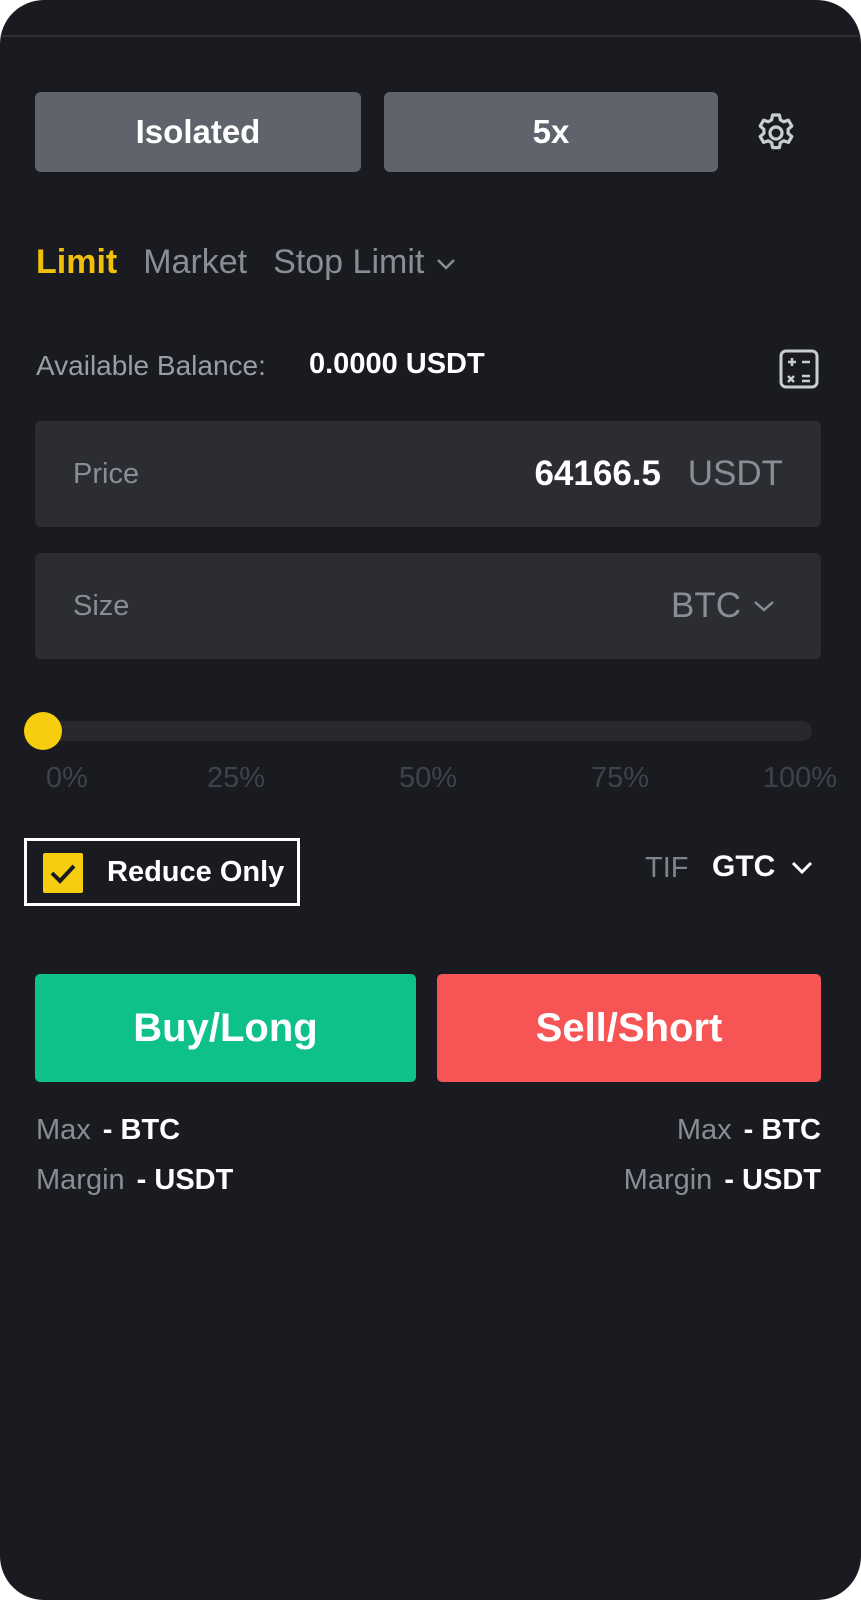  I want to click on buy-margin-value: - USDT, so click(185, 1180).